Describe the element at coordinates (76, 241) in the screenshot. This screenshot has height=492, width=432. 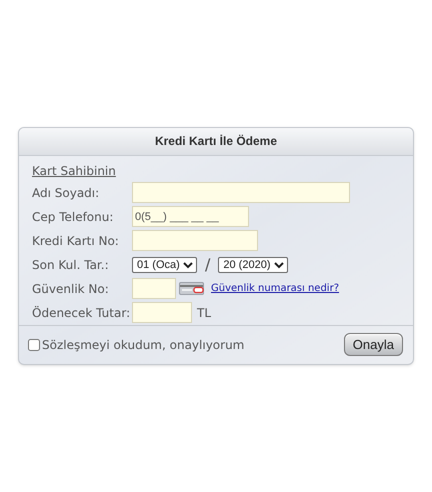
I see `field-label: Kredi Kartı No:` at that location.